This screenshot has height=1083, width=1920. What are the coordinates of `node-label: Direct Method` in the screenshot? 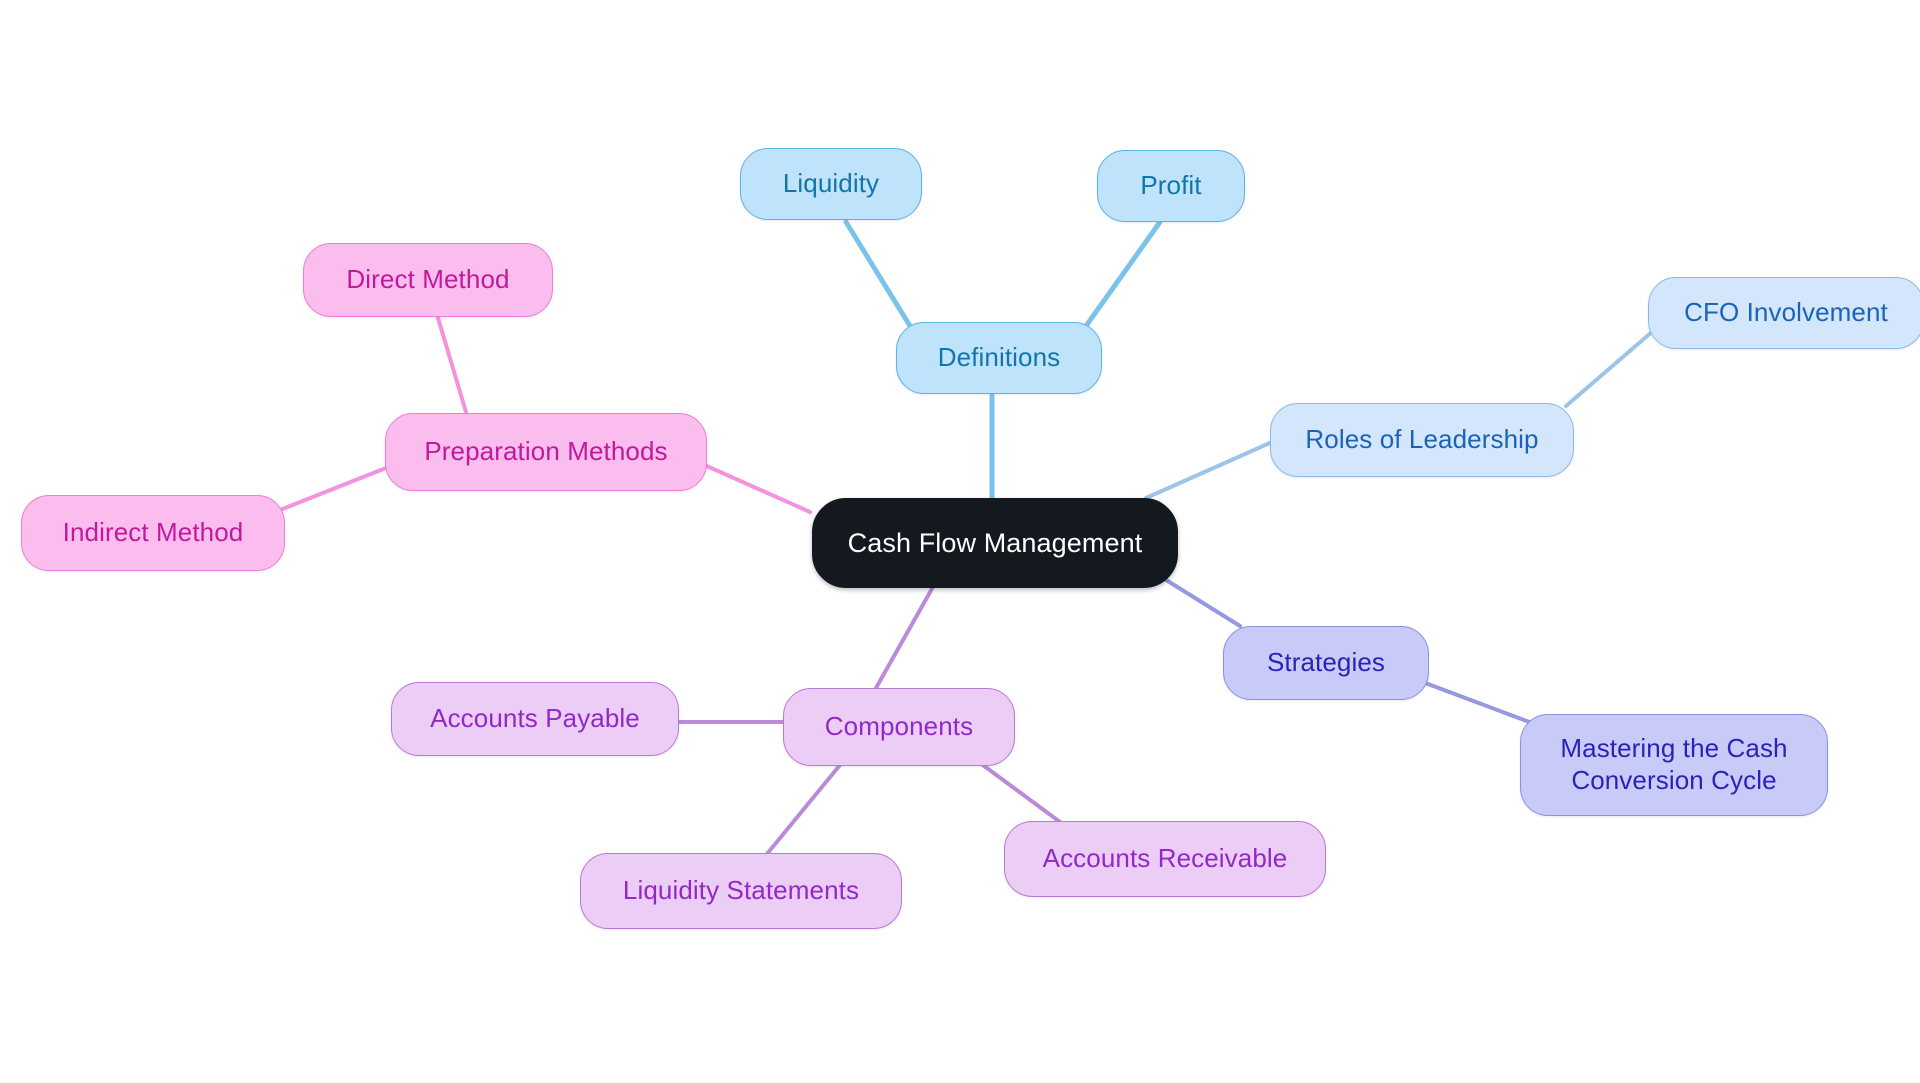 It's located at (428, 279).